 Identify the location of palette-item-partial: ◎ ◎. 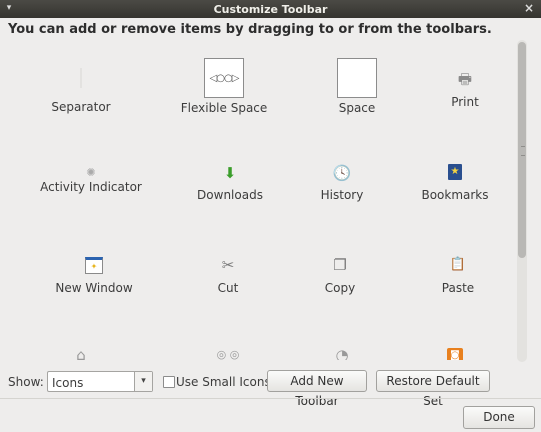
(228, 353).